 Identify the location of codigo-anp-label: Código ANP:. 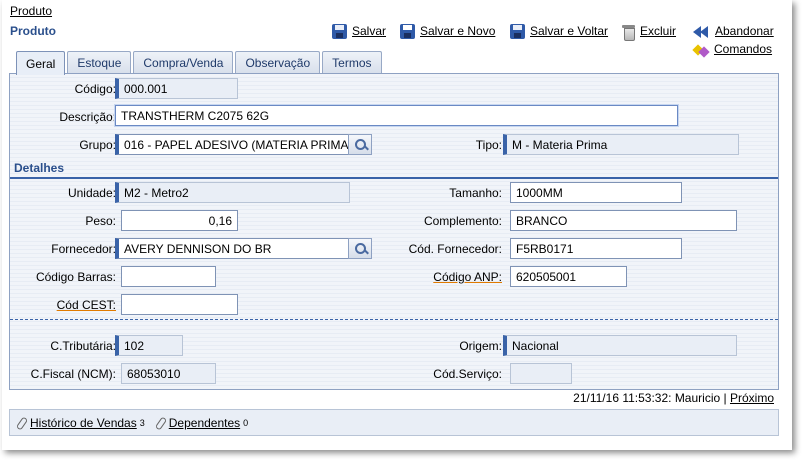
(467, 277).